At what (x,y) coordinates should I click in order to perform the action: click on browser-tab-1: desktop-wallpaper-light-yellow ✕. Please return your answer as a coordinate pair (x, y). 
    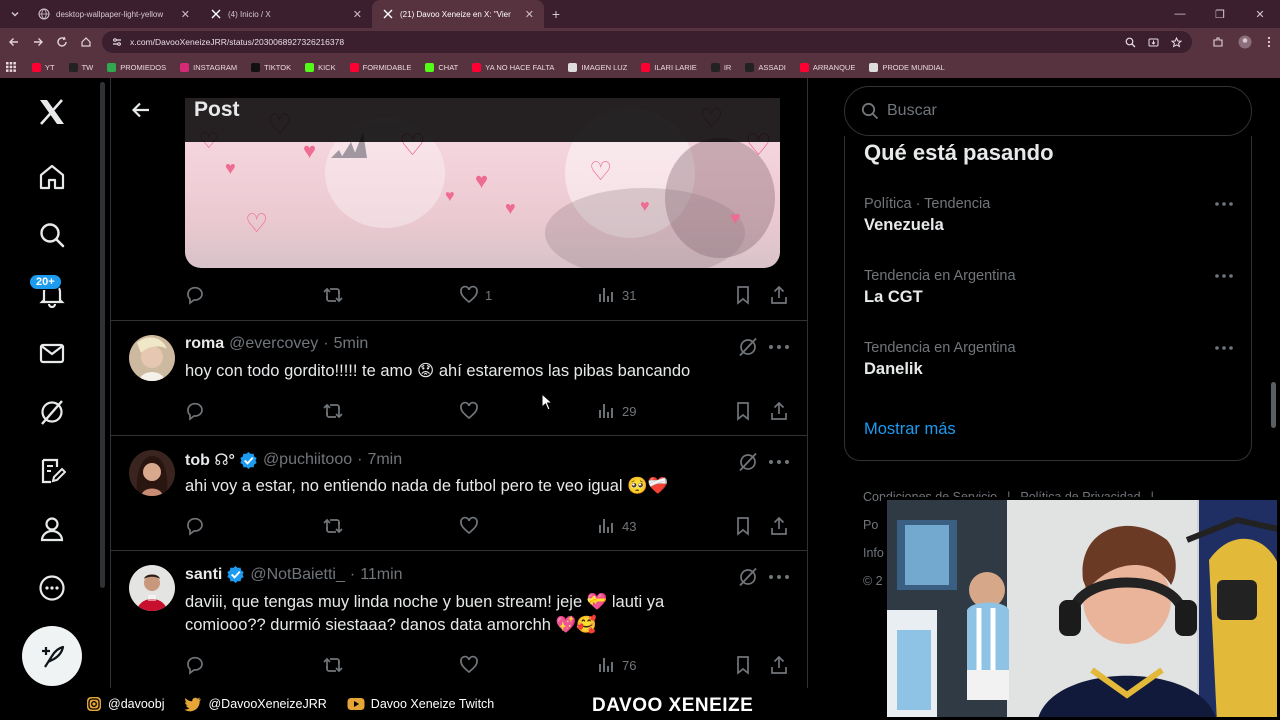
    Looking at the image, I should click on (114, 14).